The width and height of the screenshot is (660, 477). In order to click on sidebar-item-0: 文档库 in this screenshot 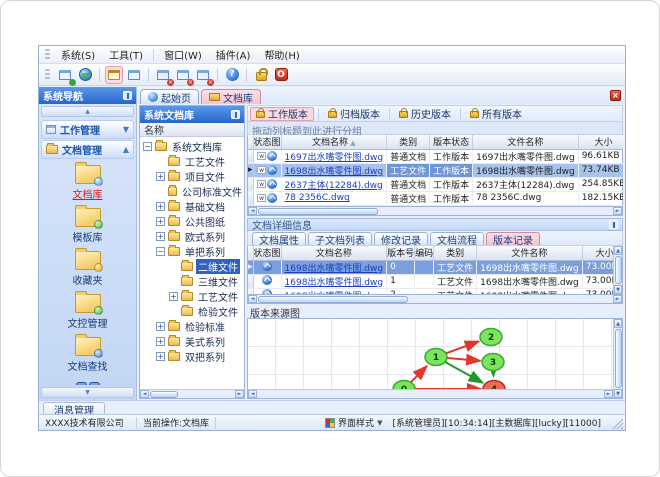, I will do `click(87, 181)`.